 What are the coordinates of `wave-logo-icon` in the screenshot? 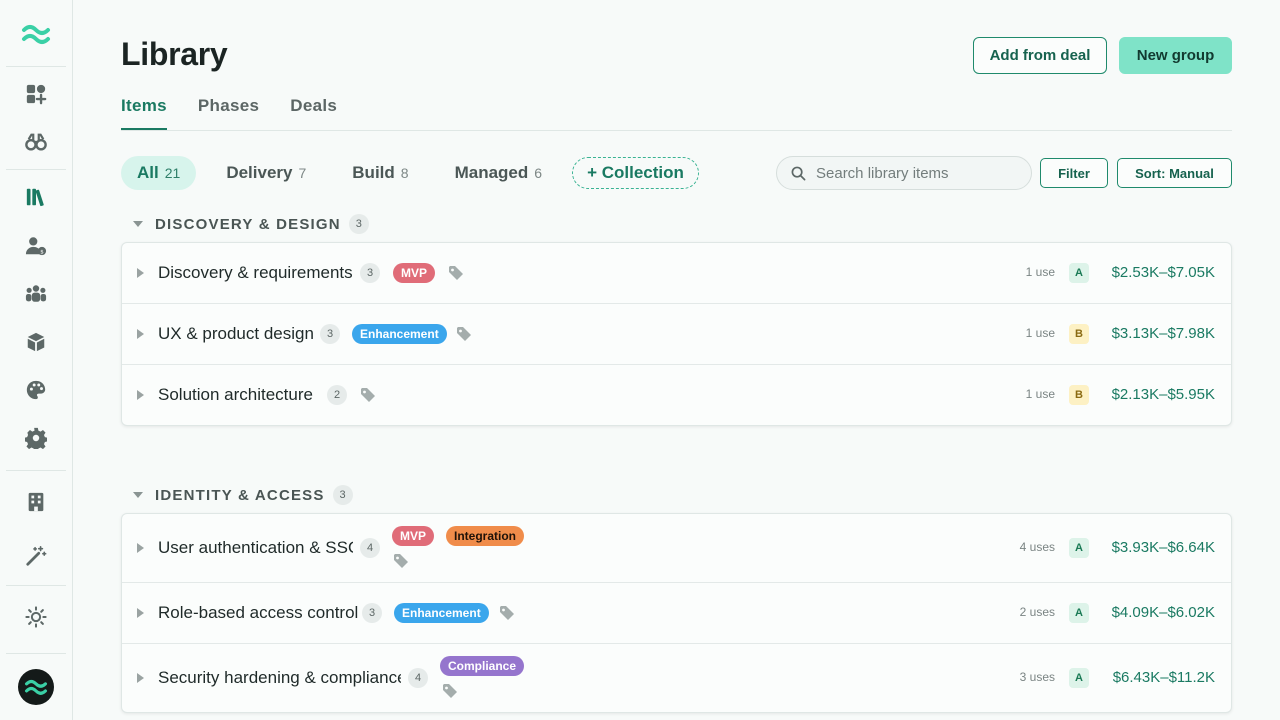 It's located at (36, 34).